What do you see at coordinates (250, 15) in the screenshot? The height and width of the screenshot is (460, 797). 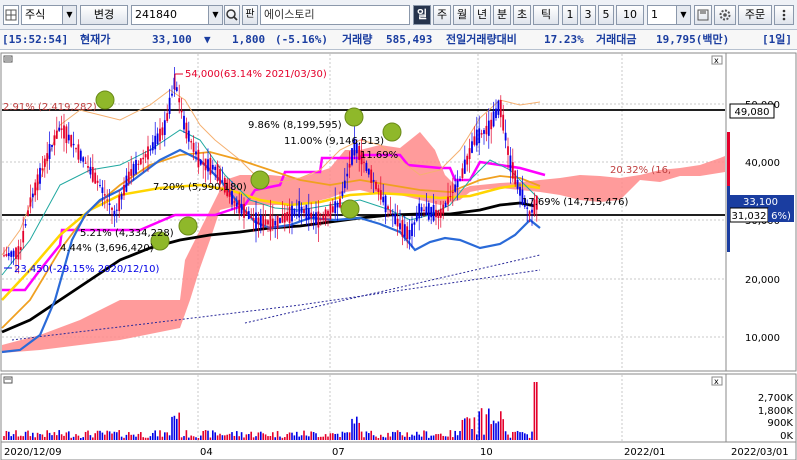 I see `fan-button: 판` at bounding box center [250, 15].